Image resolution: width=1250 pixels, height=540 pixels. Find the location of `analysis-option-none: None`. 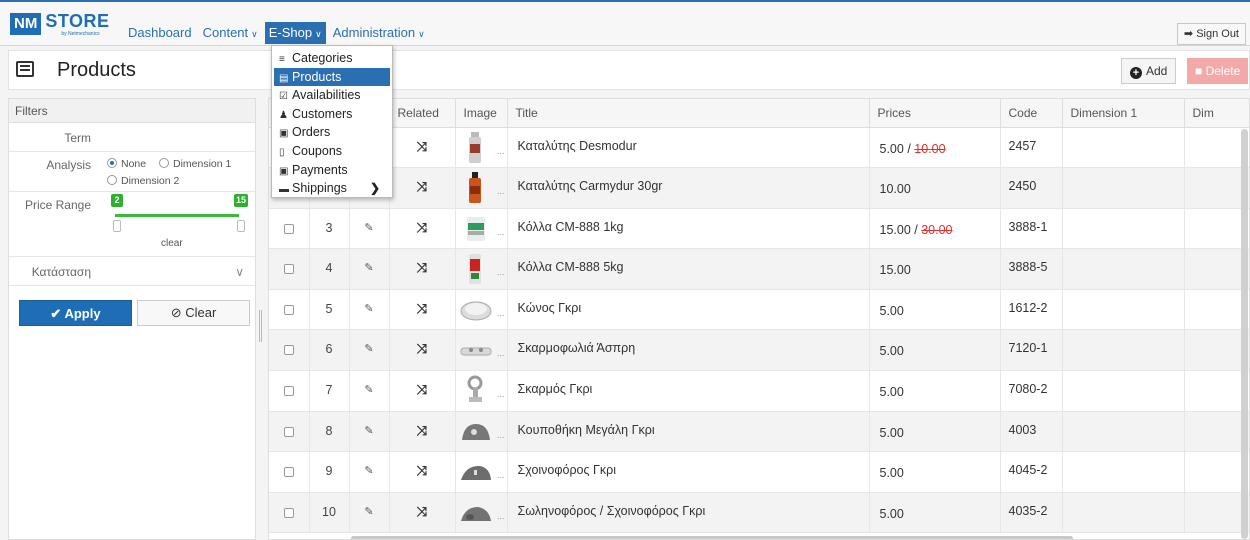

analysis-option-none: None is located at coordinates (126, 164).